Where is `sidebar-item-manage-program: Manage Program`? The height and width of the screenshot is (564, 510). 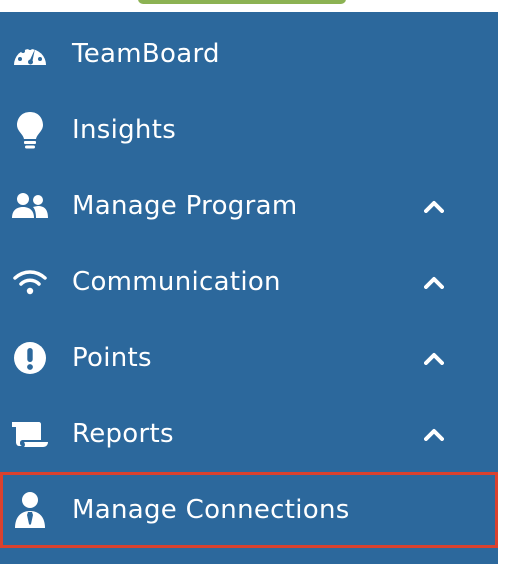 sidebar-item-manage-program: Manage Program is located at coordinates (249, 206).